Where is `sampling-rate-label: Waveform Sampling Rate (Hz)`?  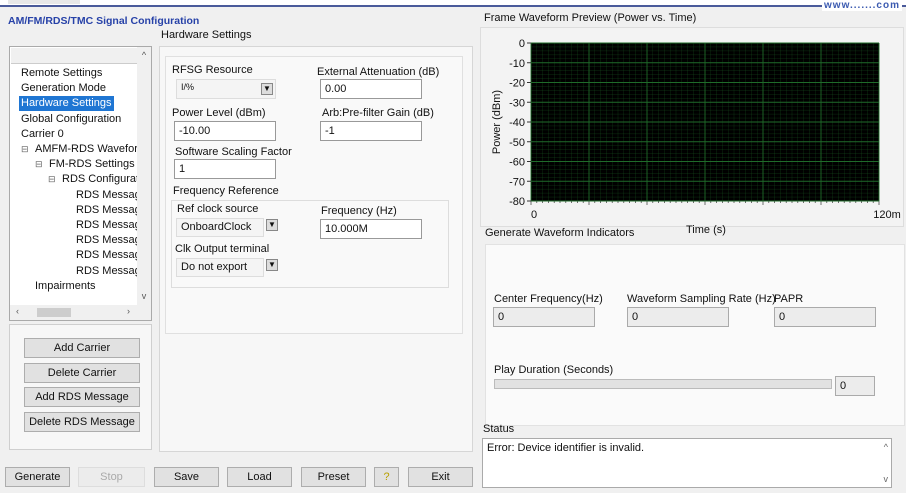
sampling-rate-label: Waveform Sampling Rate (Hz) is located at coordinates (701, 299).